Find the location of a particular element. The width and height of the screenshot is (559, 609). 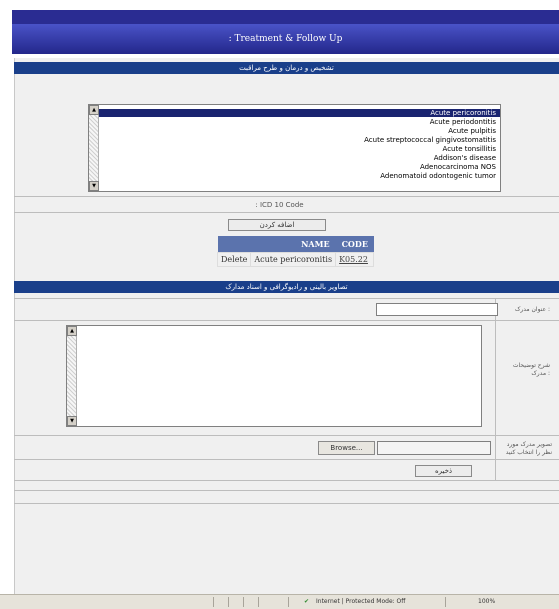

followup-section-header: تصاویر بالینی و رادیوگرافی و اسناد مدارک is located at coordinates (286, 287).